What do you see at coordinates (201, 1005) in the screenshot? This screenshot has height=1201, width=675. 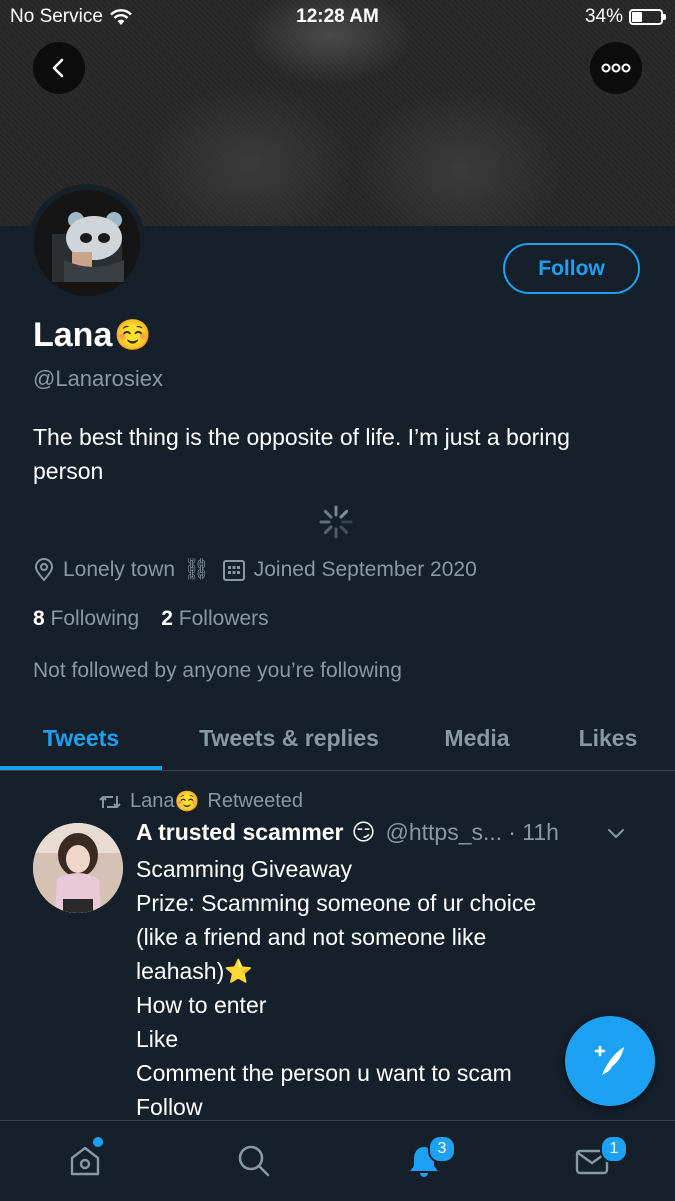 I see `tweet-line: How to enter` at bounding box center [201, 1005].